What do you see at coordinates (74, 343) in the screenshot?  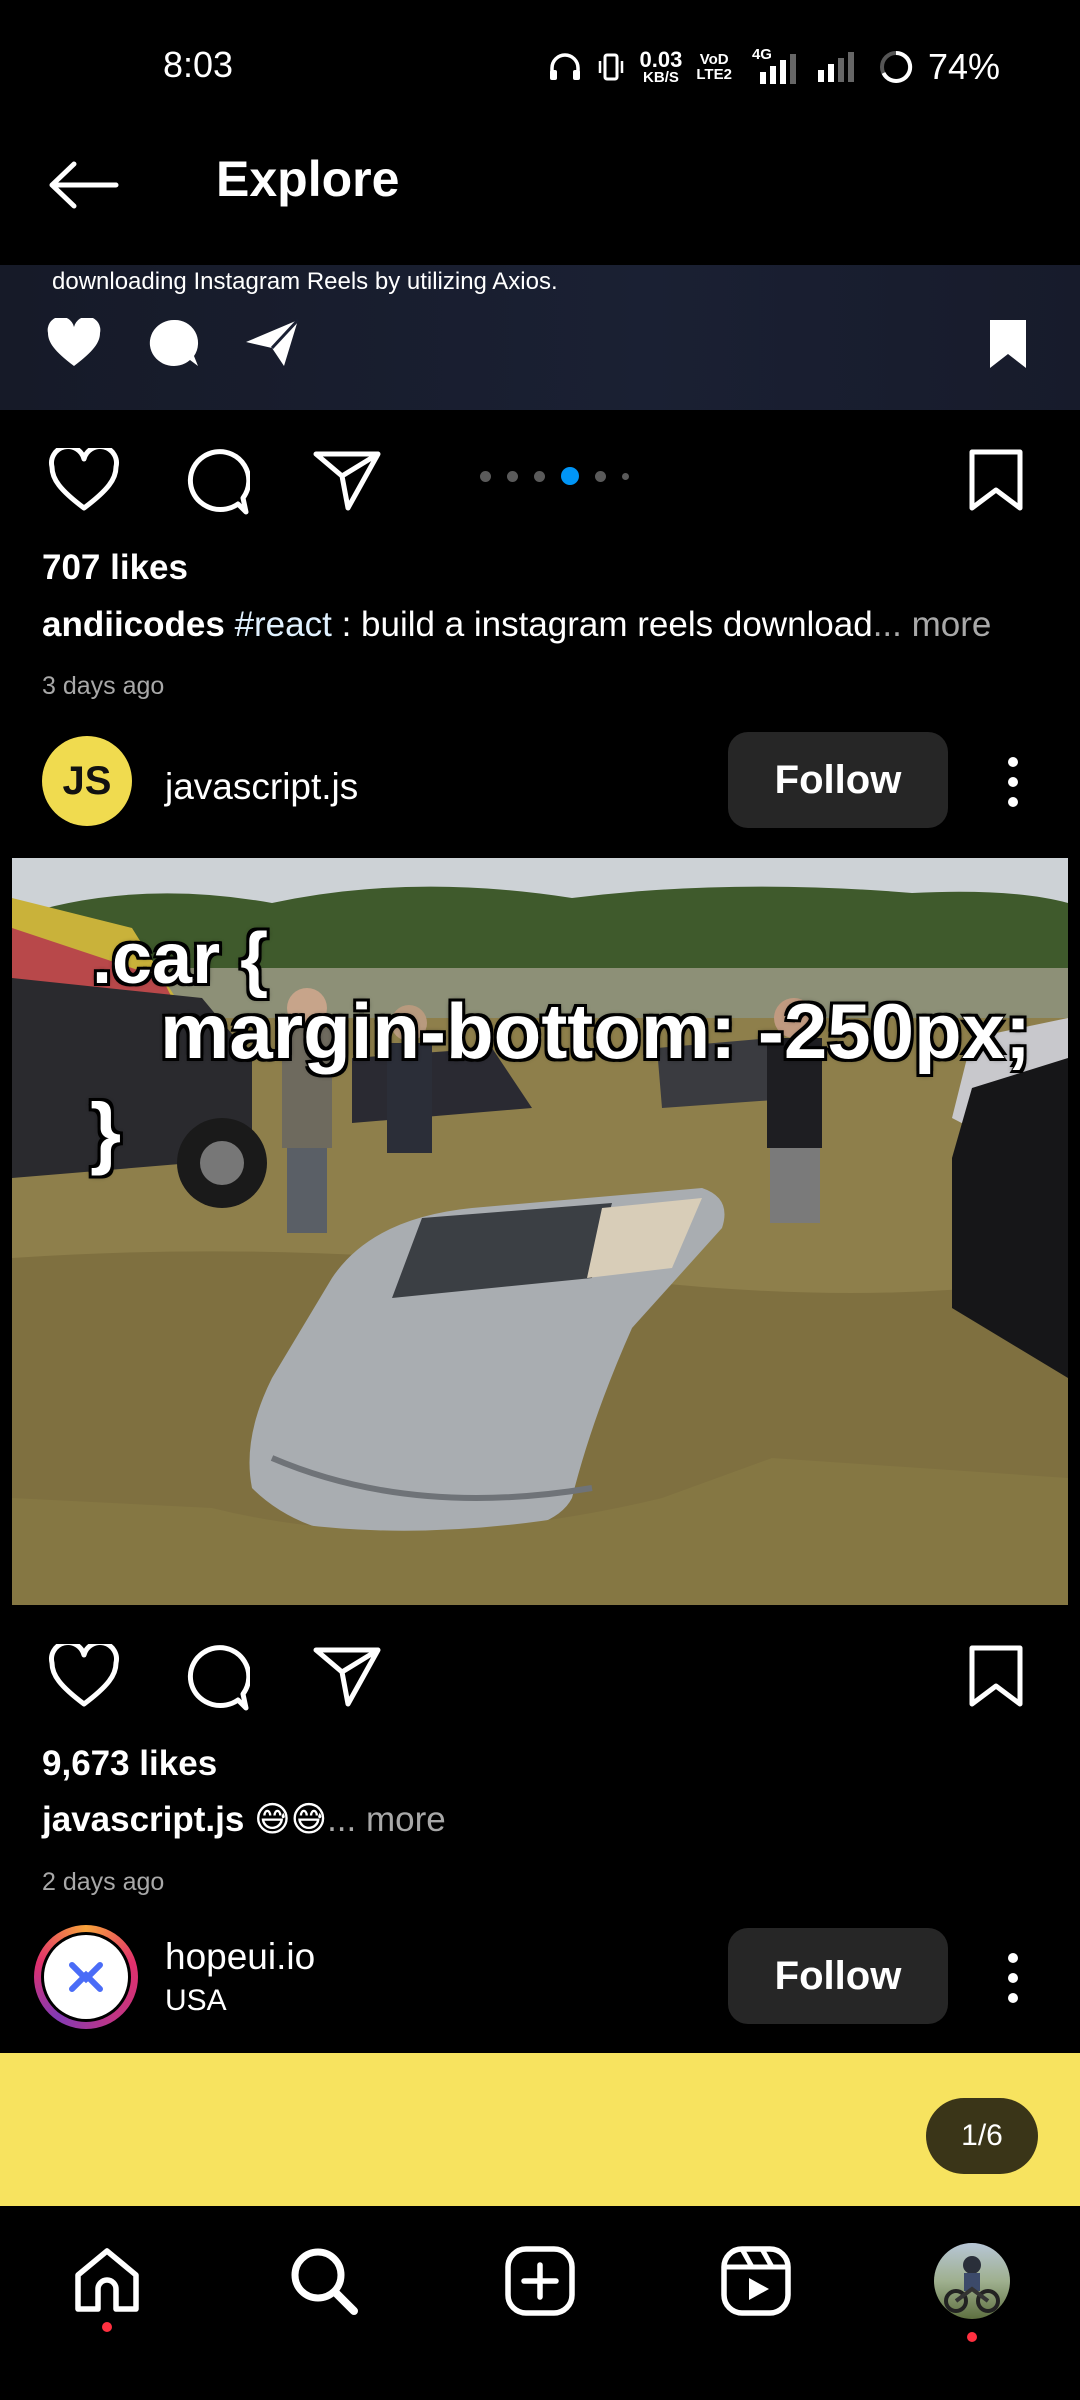 I see `heart-filled-icon` at bounding box center [74, 343].